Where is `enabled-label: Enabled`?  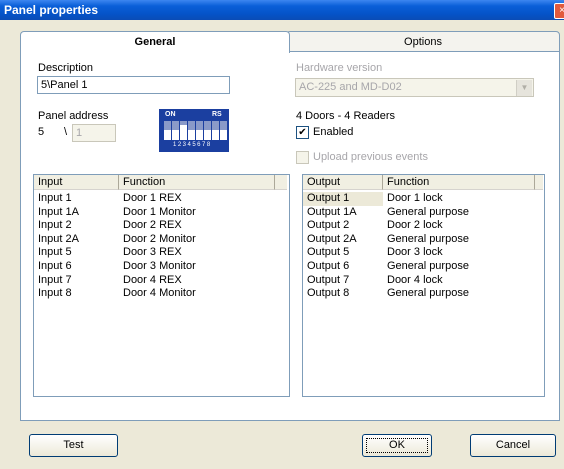 enabled-label: Enabled is located at coordinates (333, 132).